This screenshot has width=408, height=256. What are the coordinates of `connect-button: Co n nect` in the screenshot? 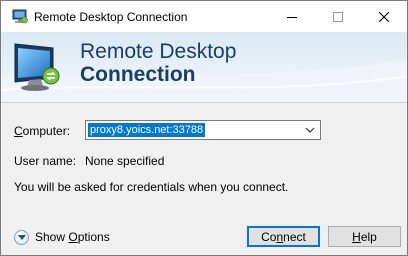 It's located at (283, 236).